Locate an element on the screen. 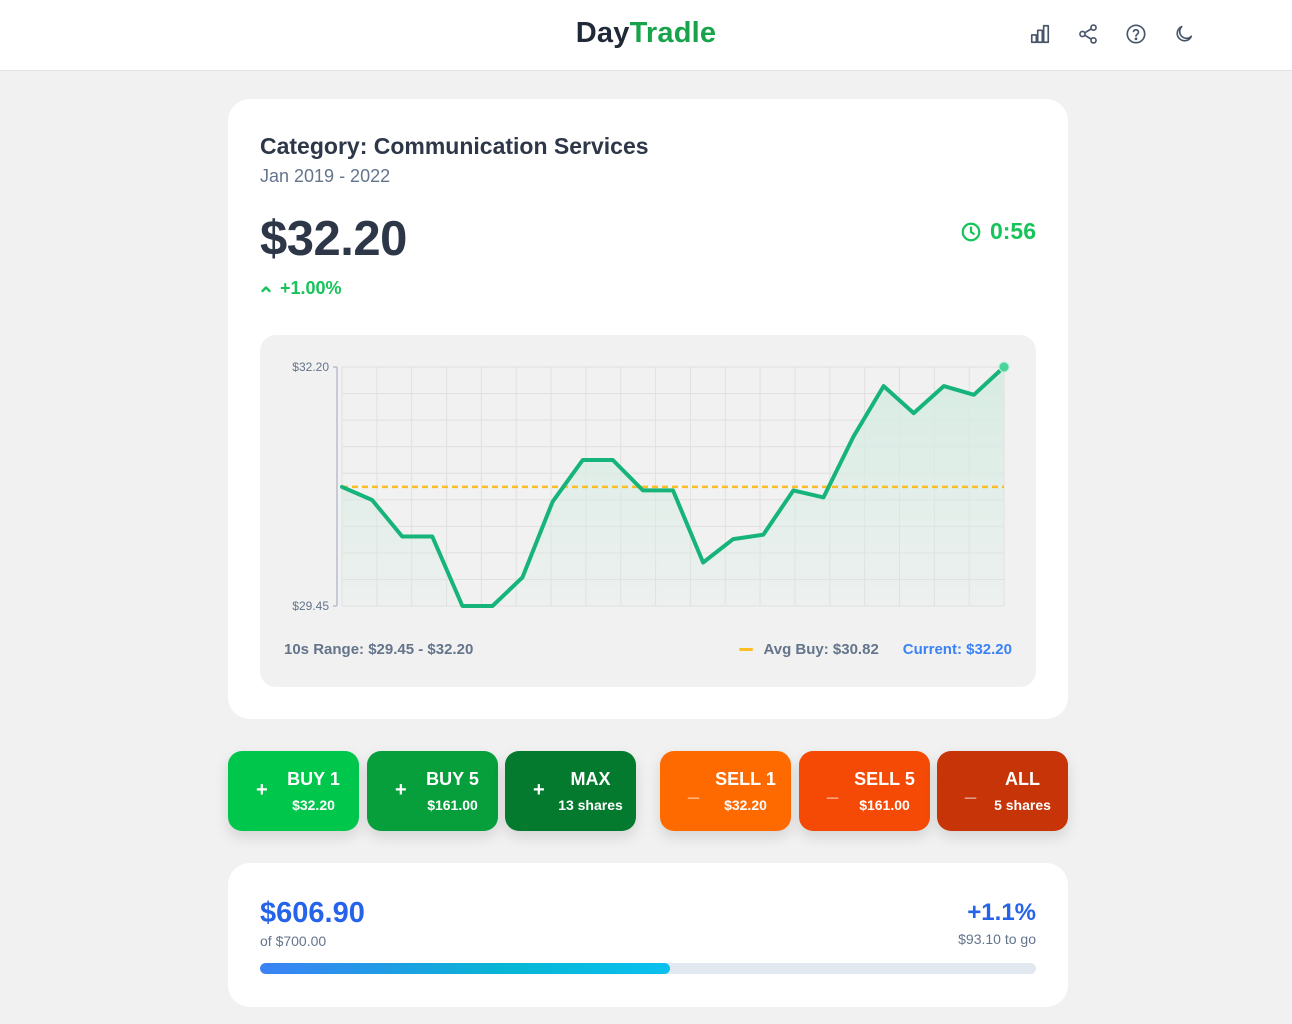  avg-buy-swatch is located at coordinates (746, 649).